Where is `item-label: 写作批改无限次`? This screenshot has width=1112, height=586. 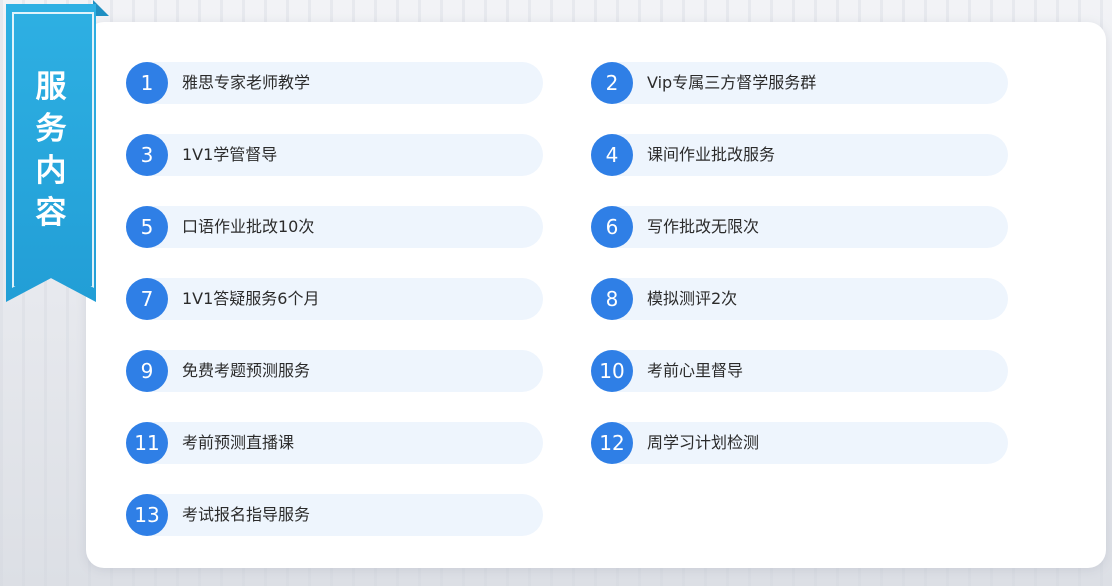
item-label: 写作批改无限次 is located at coordinates (703, 226).